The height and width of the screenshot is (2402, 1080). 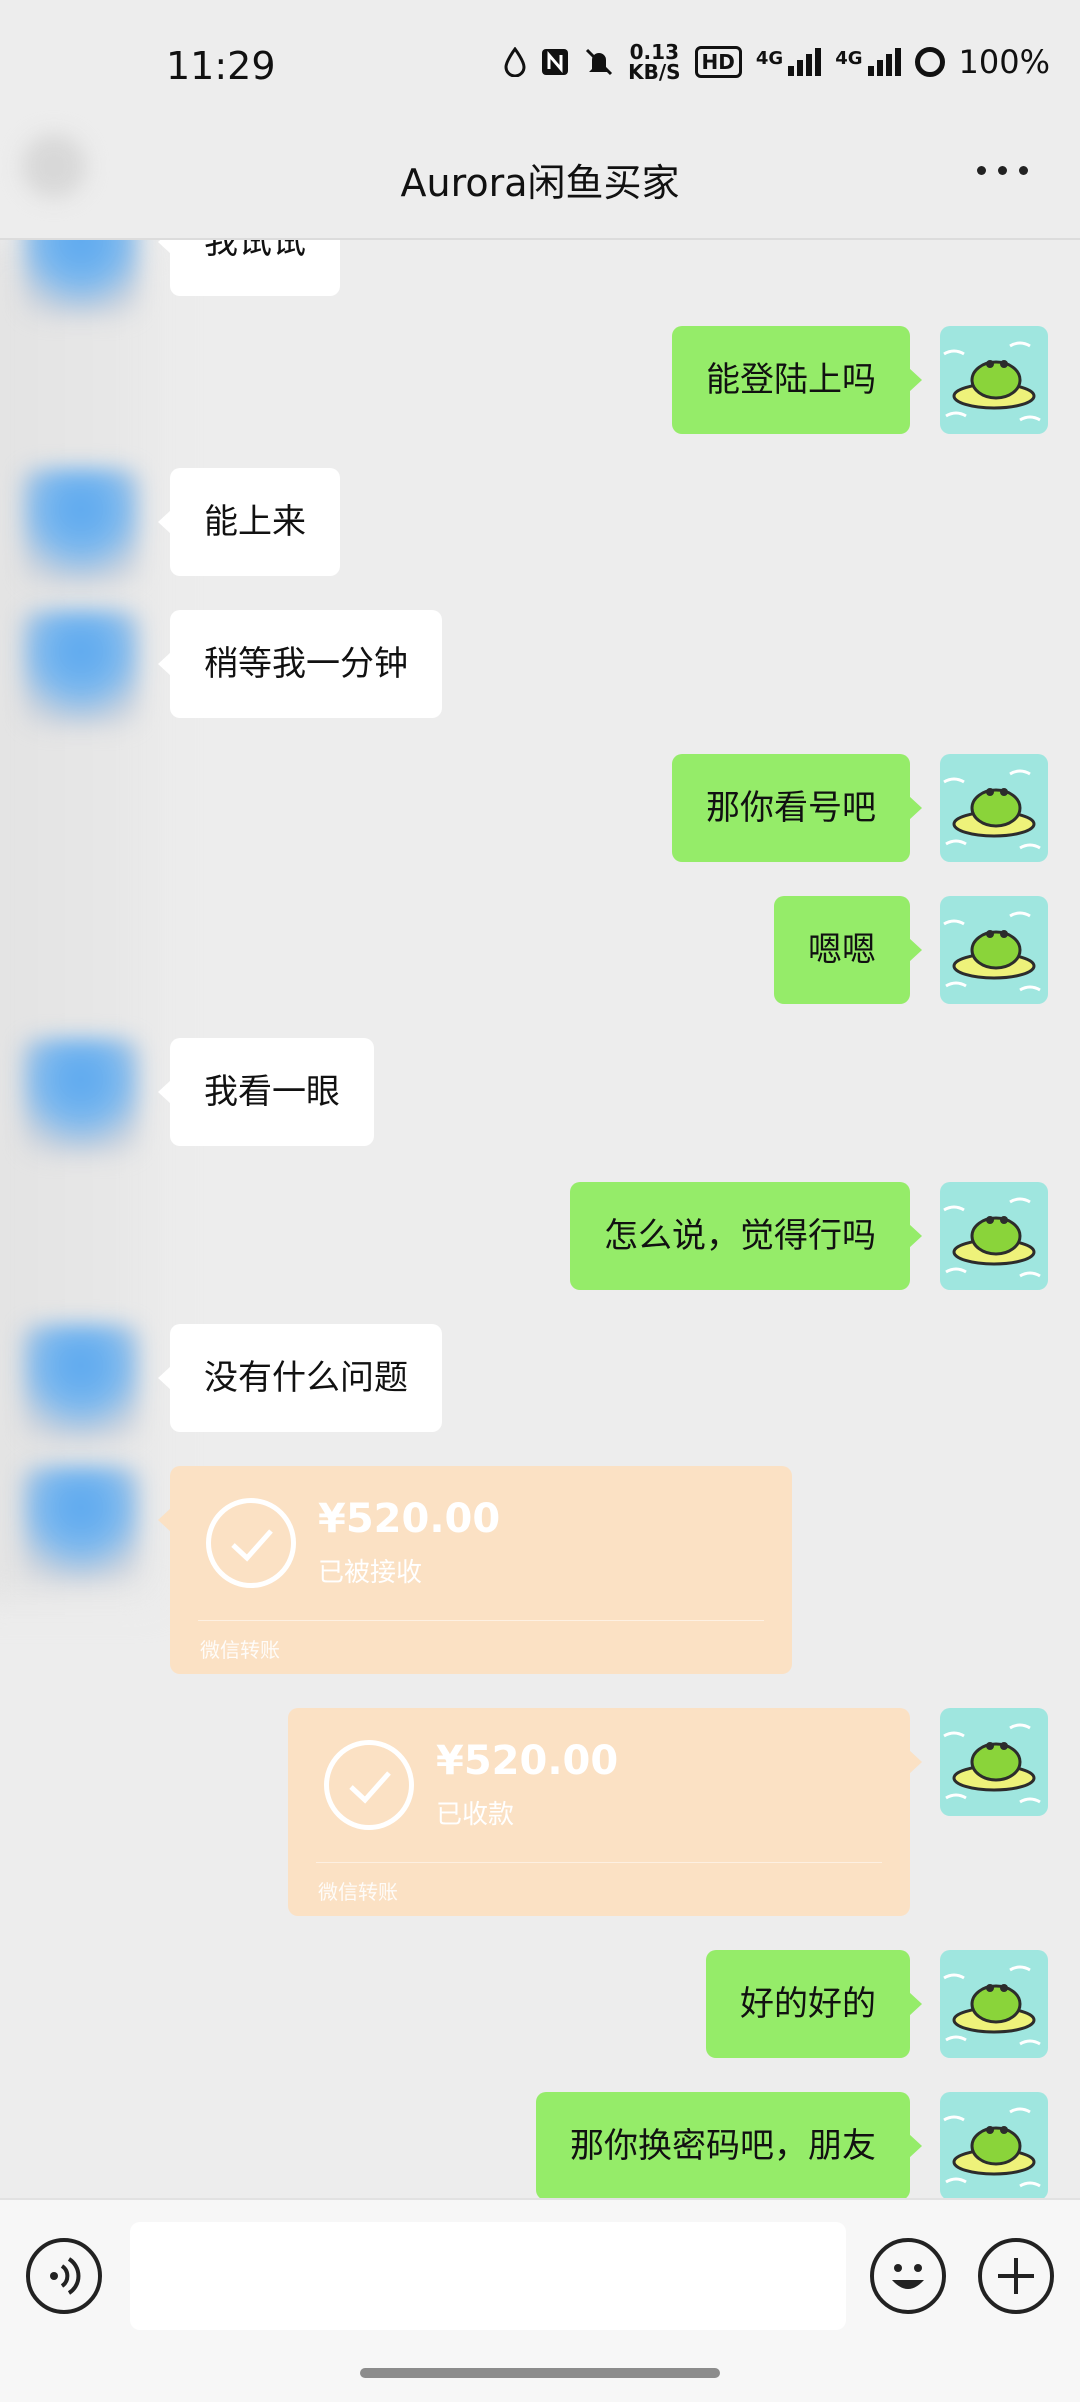 What do you see at coordinates (729, 2145) in the screenshot?
I see `message-out: 那你换密码吧，朋友` at bounding box center [729, 2145].